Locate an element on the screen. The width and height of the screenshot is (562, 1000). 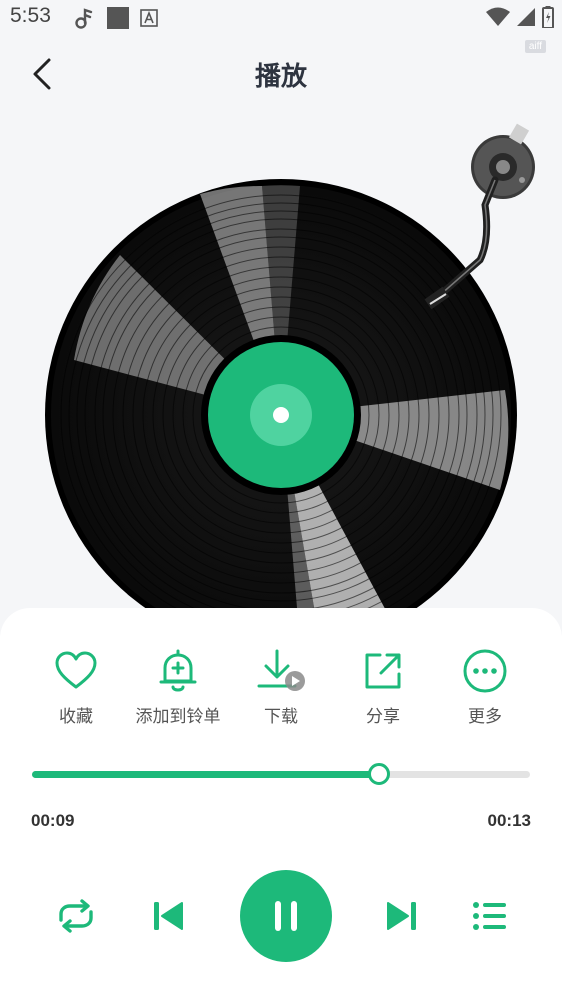
heart-icon is located at coordinates (76, 670).